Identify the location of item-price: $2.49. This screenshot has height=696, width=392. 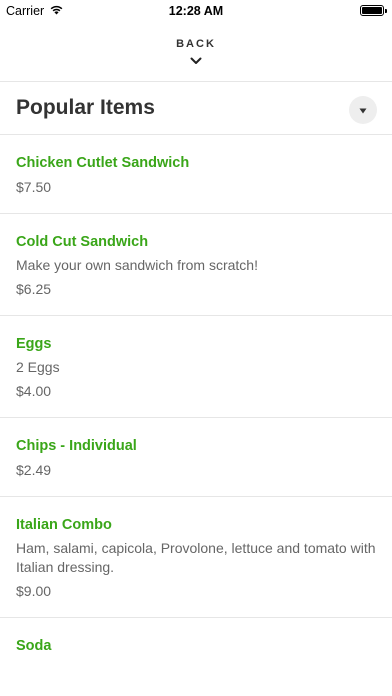
(34, 470).